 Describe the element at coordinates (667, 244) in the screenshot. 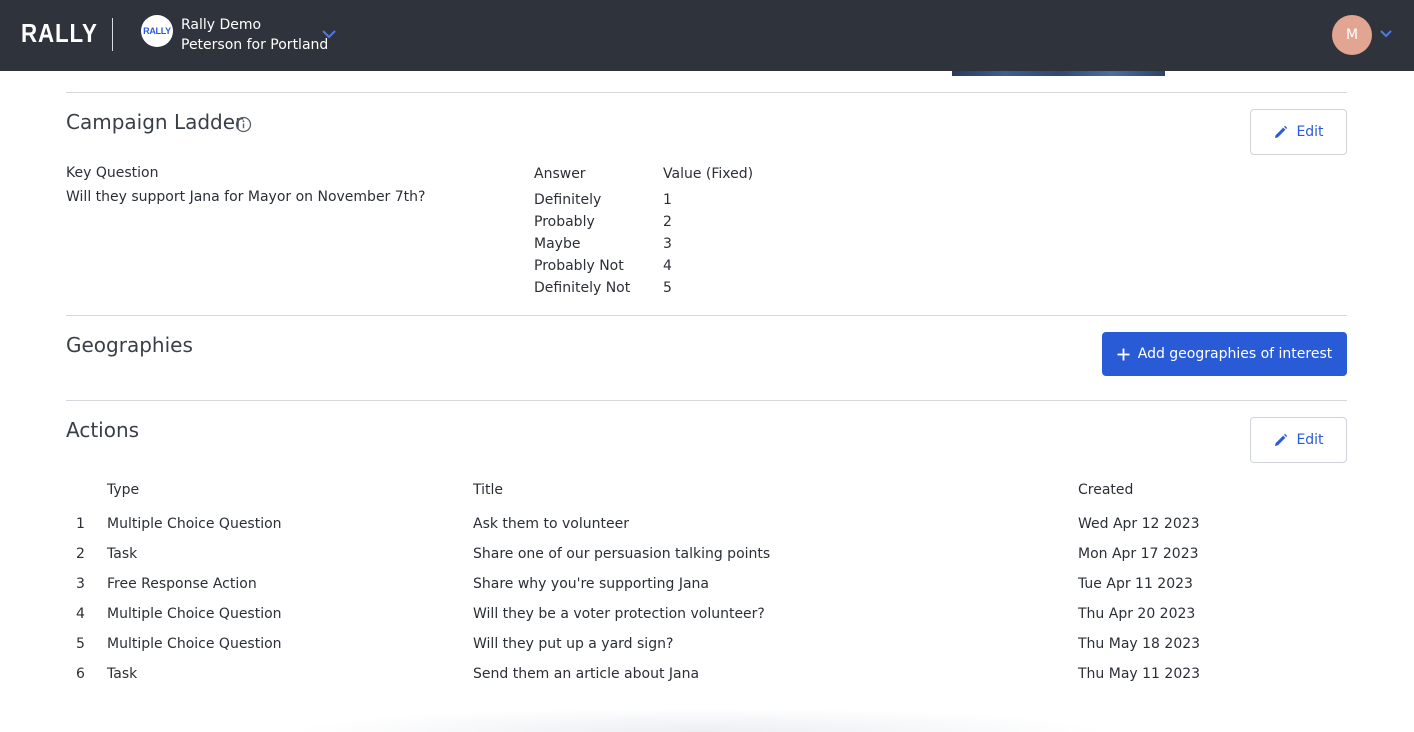

I see `ladder-value: 3` at that location.